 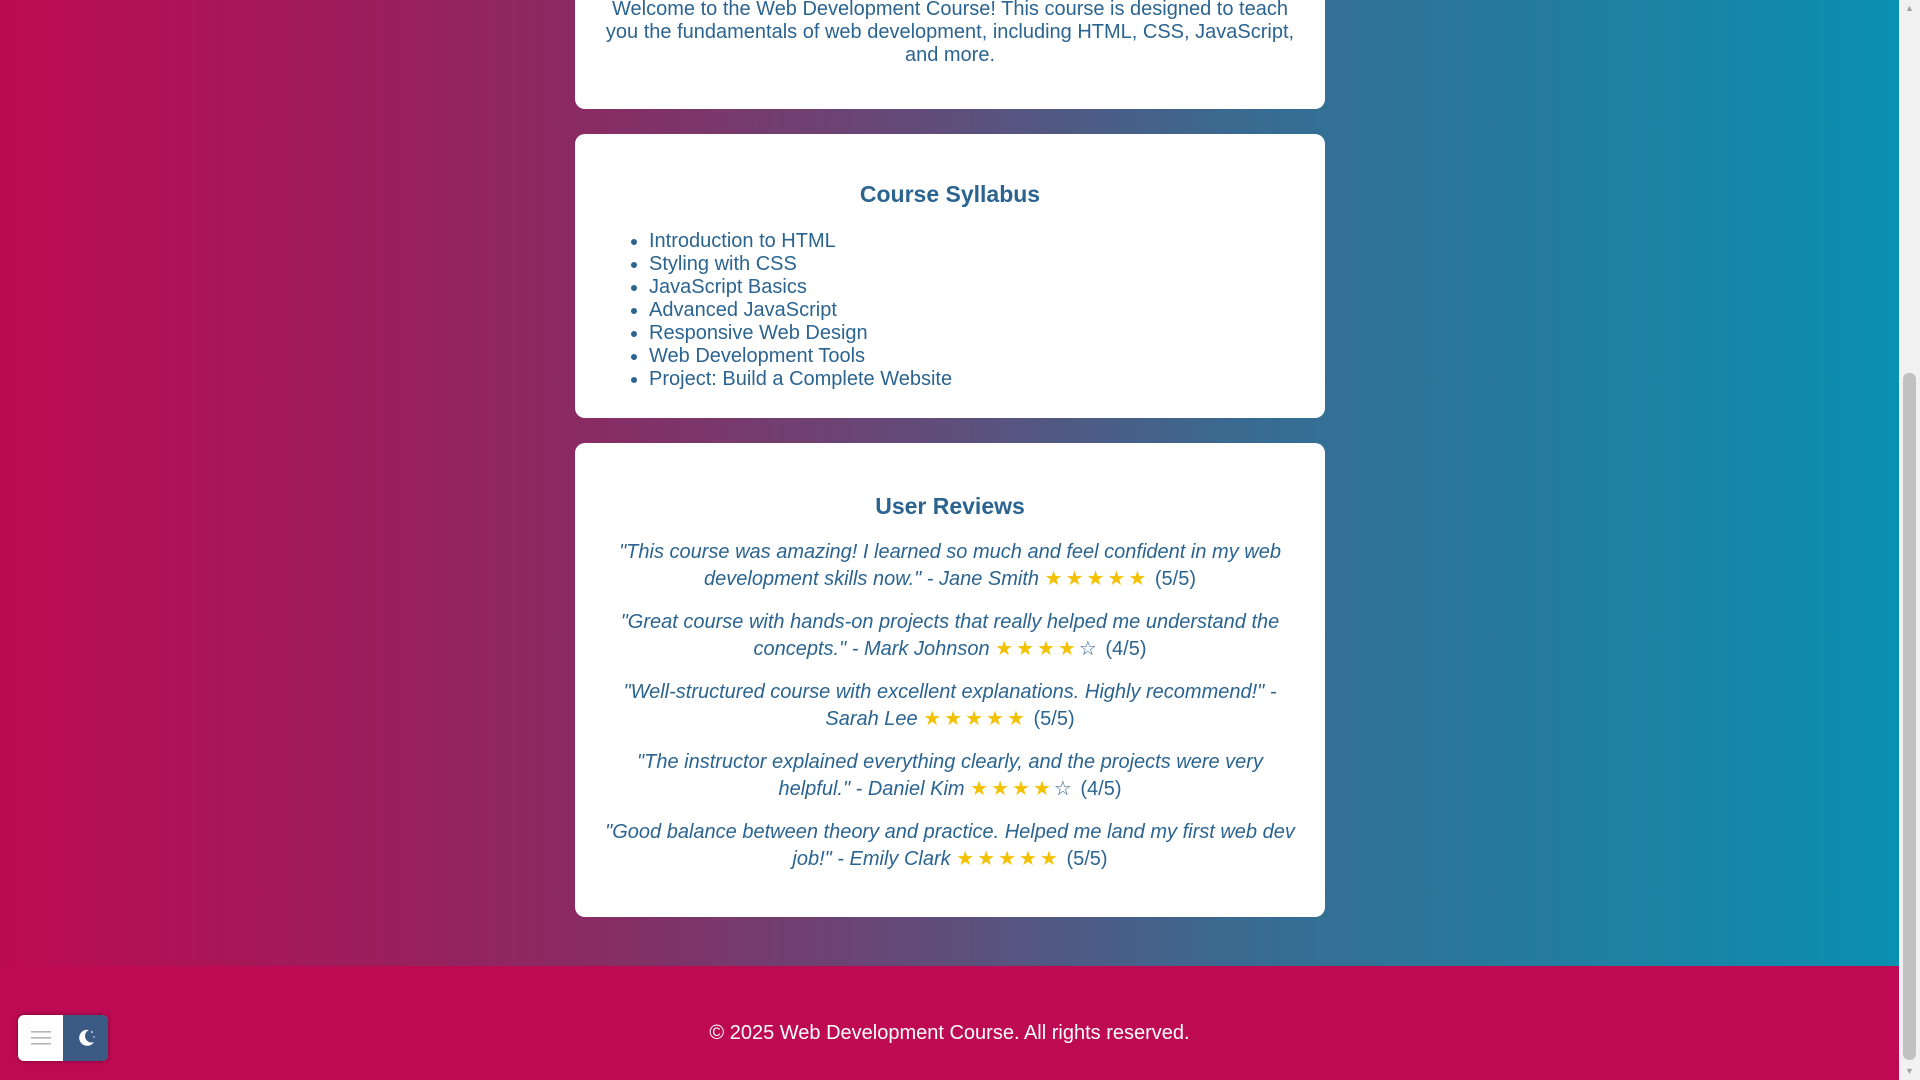 I want to click on syllabus-item: Responsive Web Design, so click(x=800, y=333).